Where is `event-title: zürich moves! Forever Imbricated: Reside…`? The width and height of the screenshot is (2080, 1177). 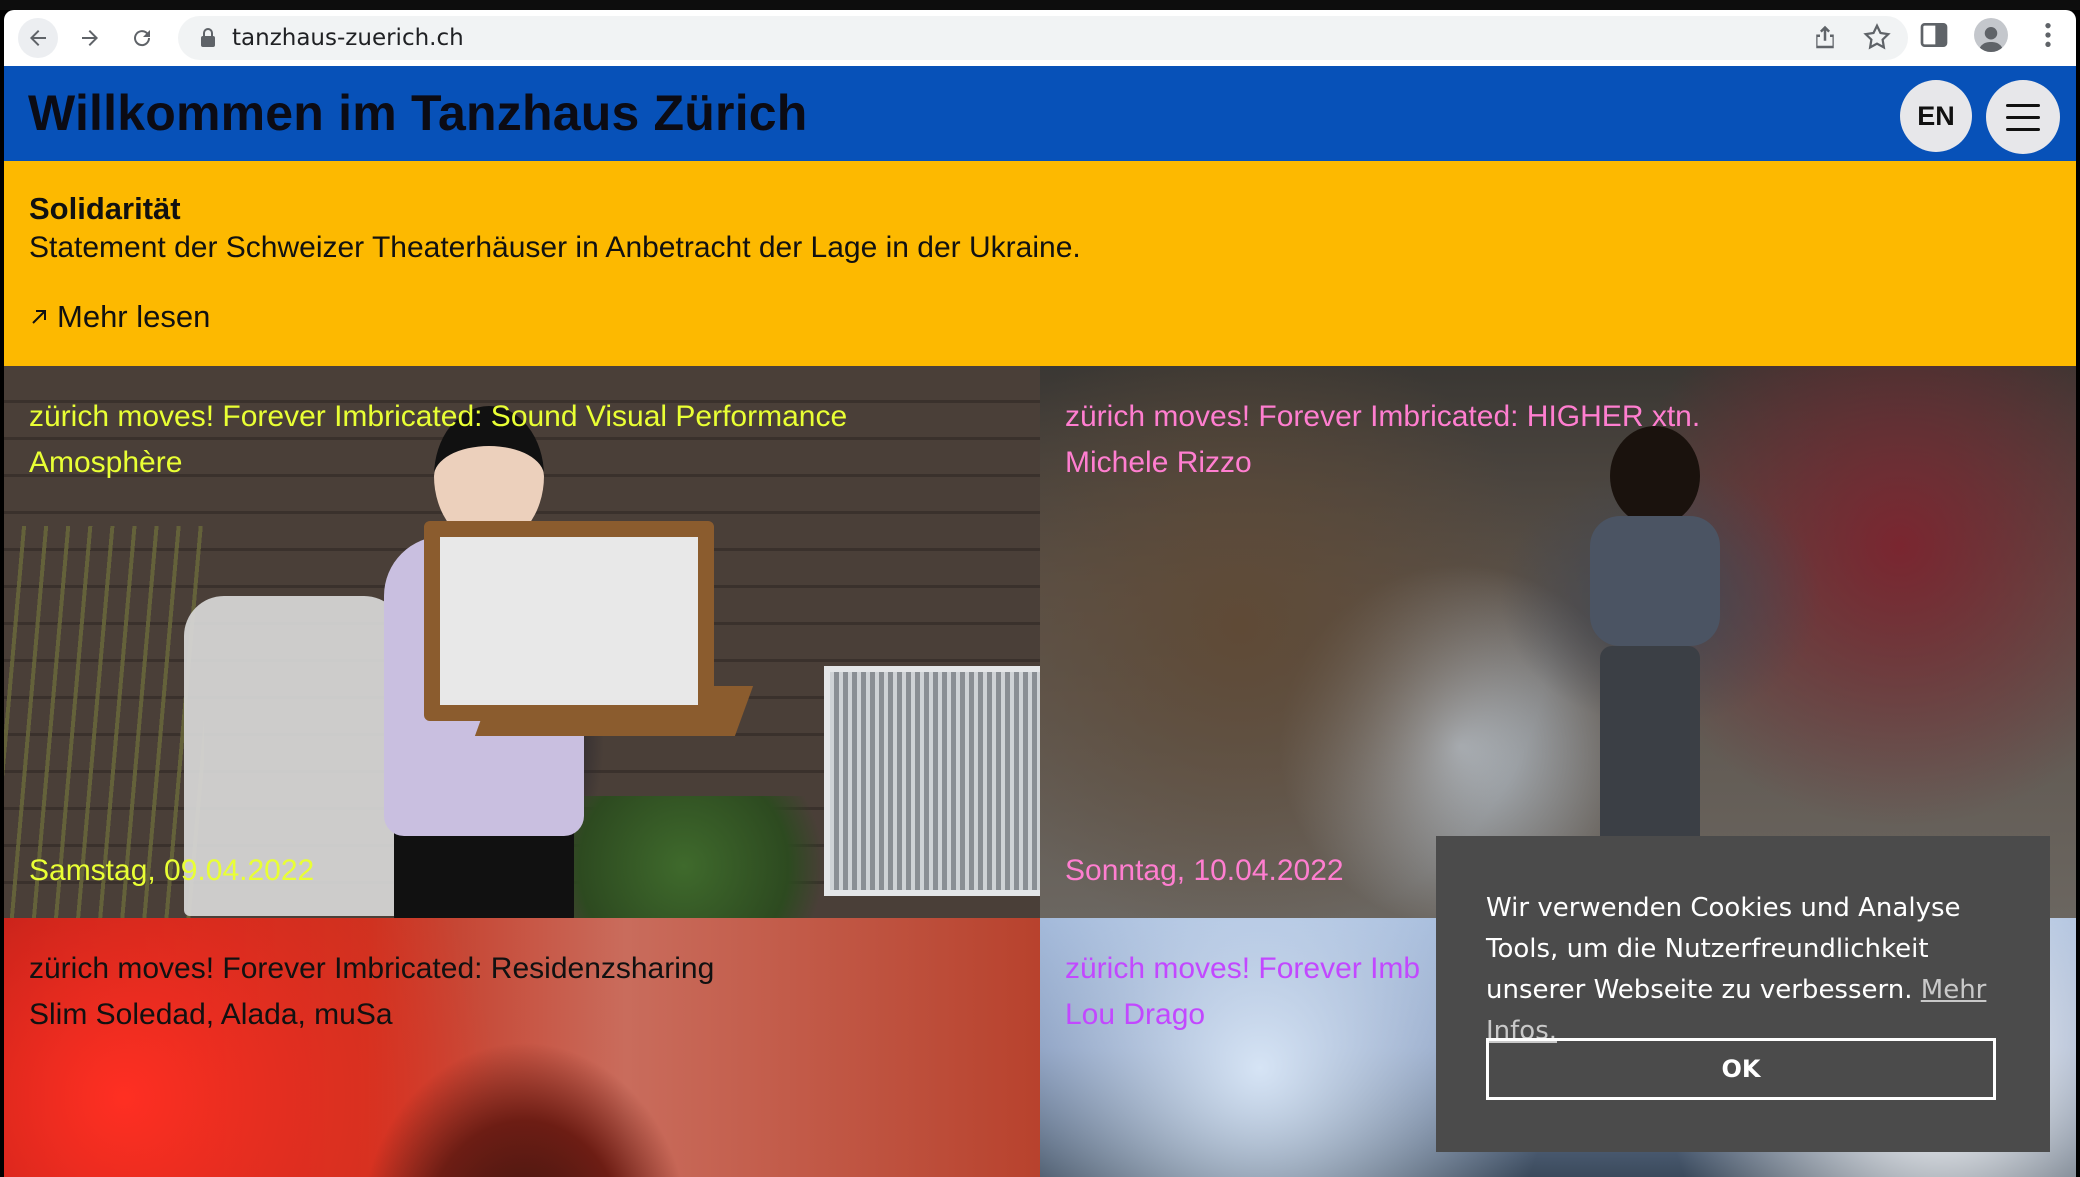
event-title: zürich moves! Forever Imbricated: Reside… is located at coordinates (372, 968).